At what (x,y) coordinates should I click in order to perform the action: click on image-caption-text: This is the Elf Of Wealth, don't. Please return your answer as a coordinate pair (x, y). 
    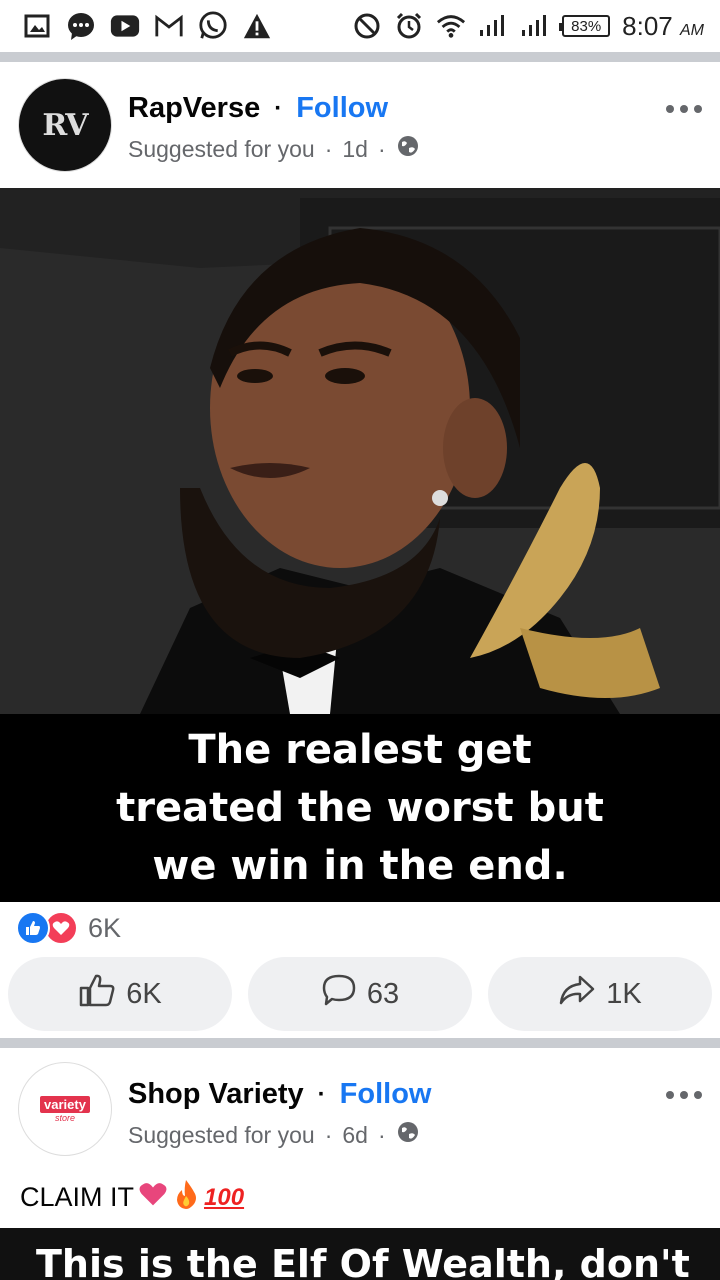
    Looking at the image, I should click on (363, 1261).